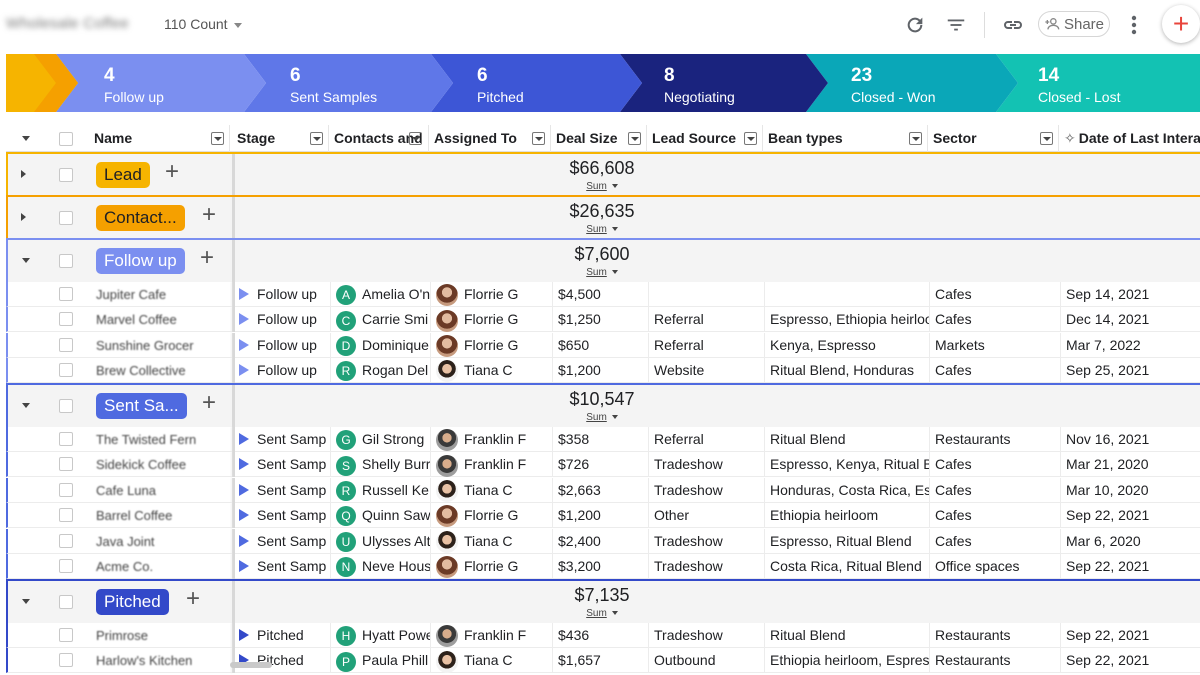  What do you see at coordinates (381, 635) in the screenshot?
I see `cell-contact: H Hyatt Powe` at bounding box center [381, 635].